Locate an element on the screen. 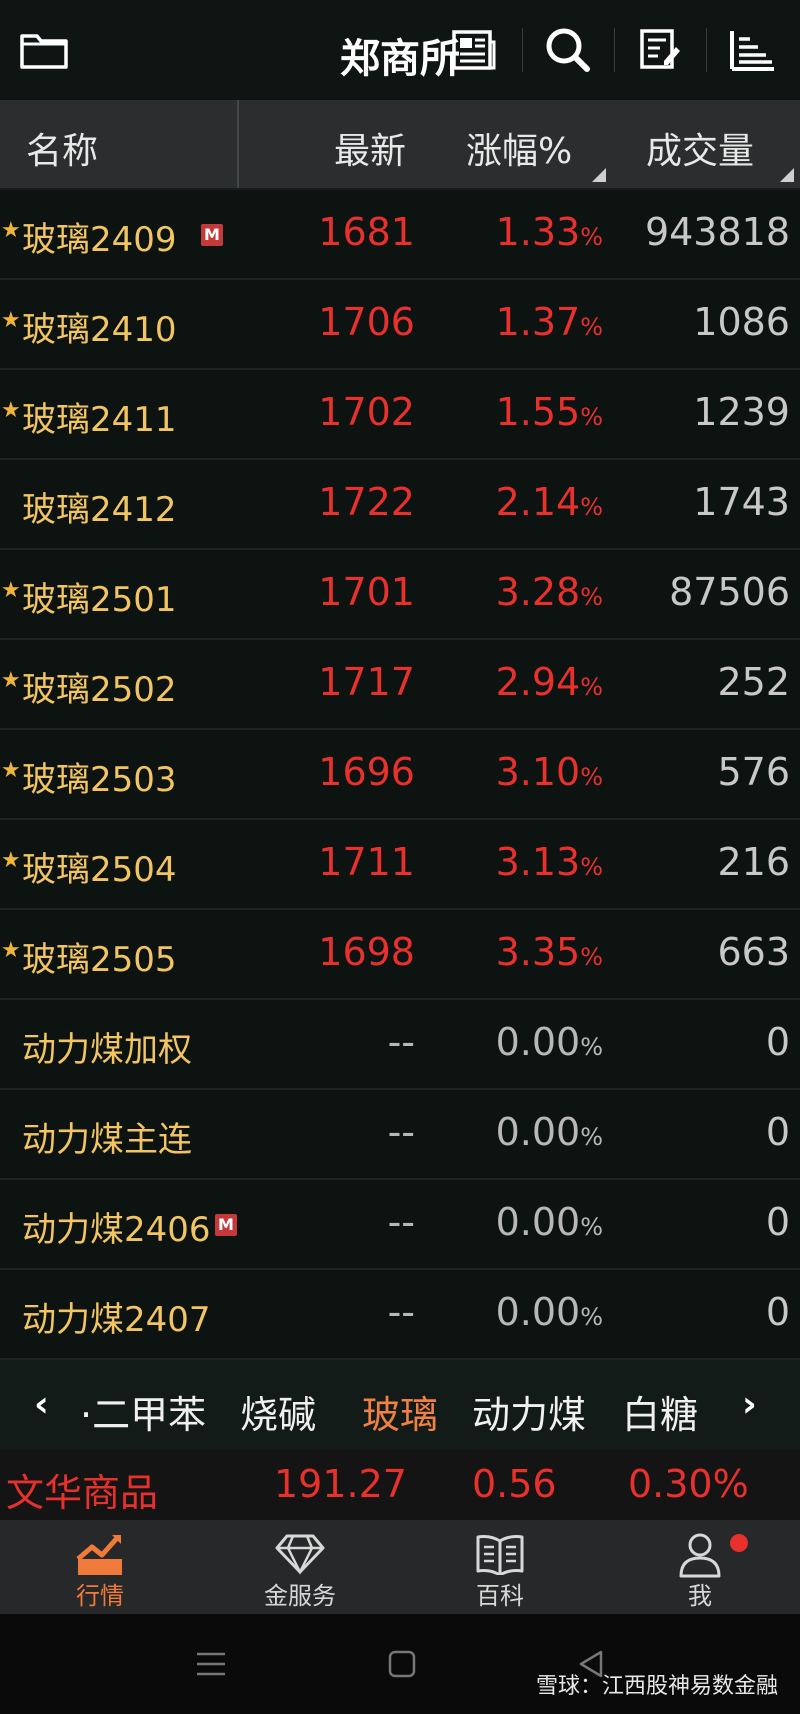  change-value: 2.14 is located at coordinates (538, 502).